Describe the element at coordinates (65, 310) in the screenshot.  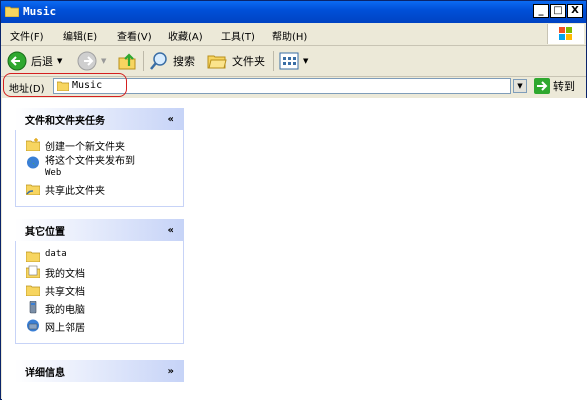
I see `place-label: 我的电脑` at that location.